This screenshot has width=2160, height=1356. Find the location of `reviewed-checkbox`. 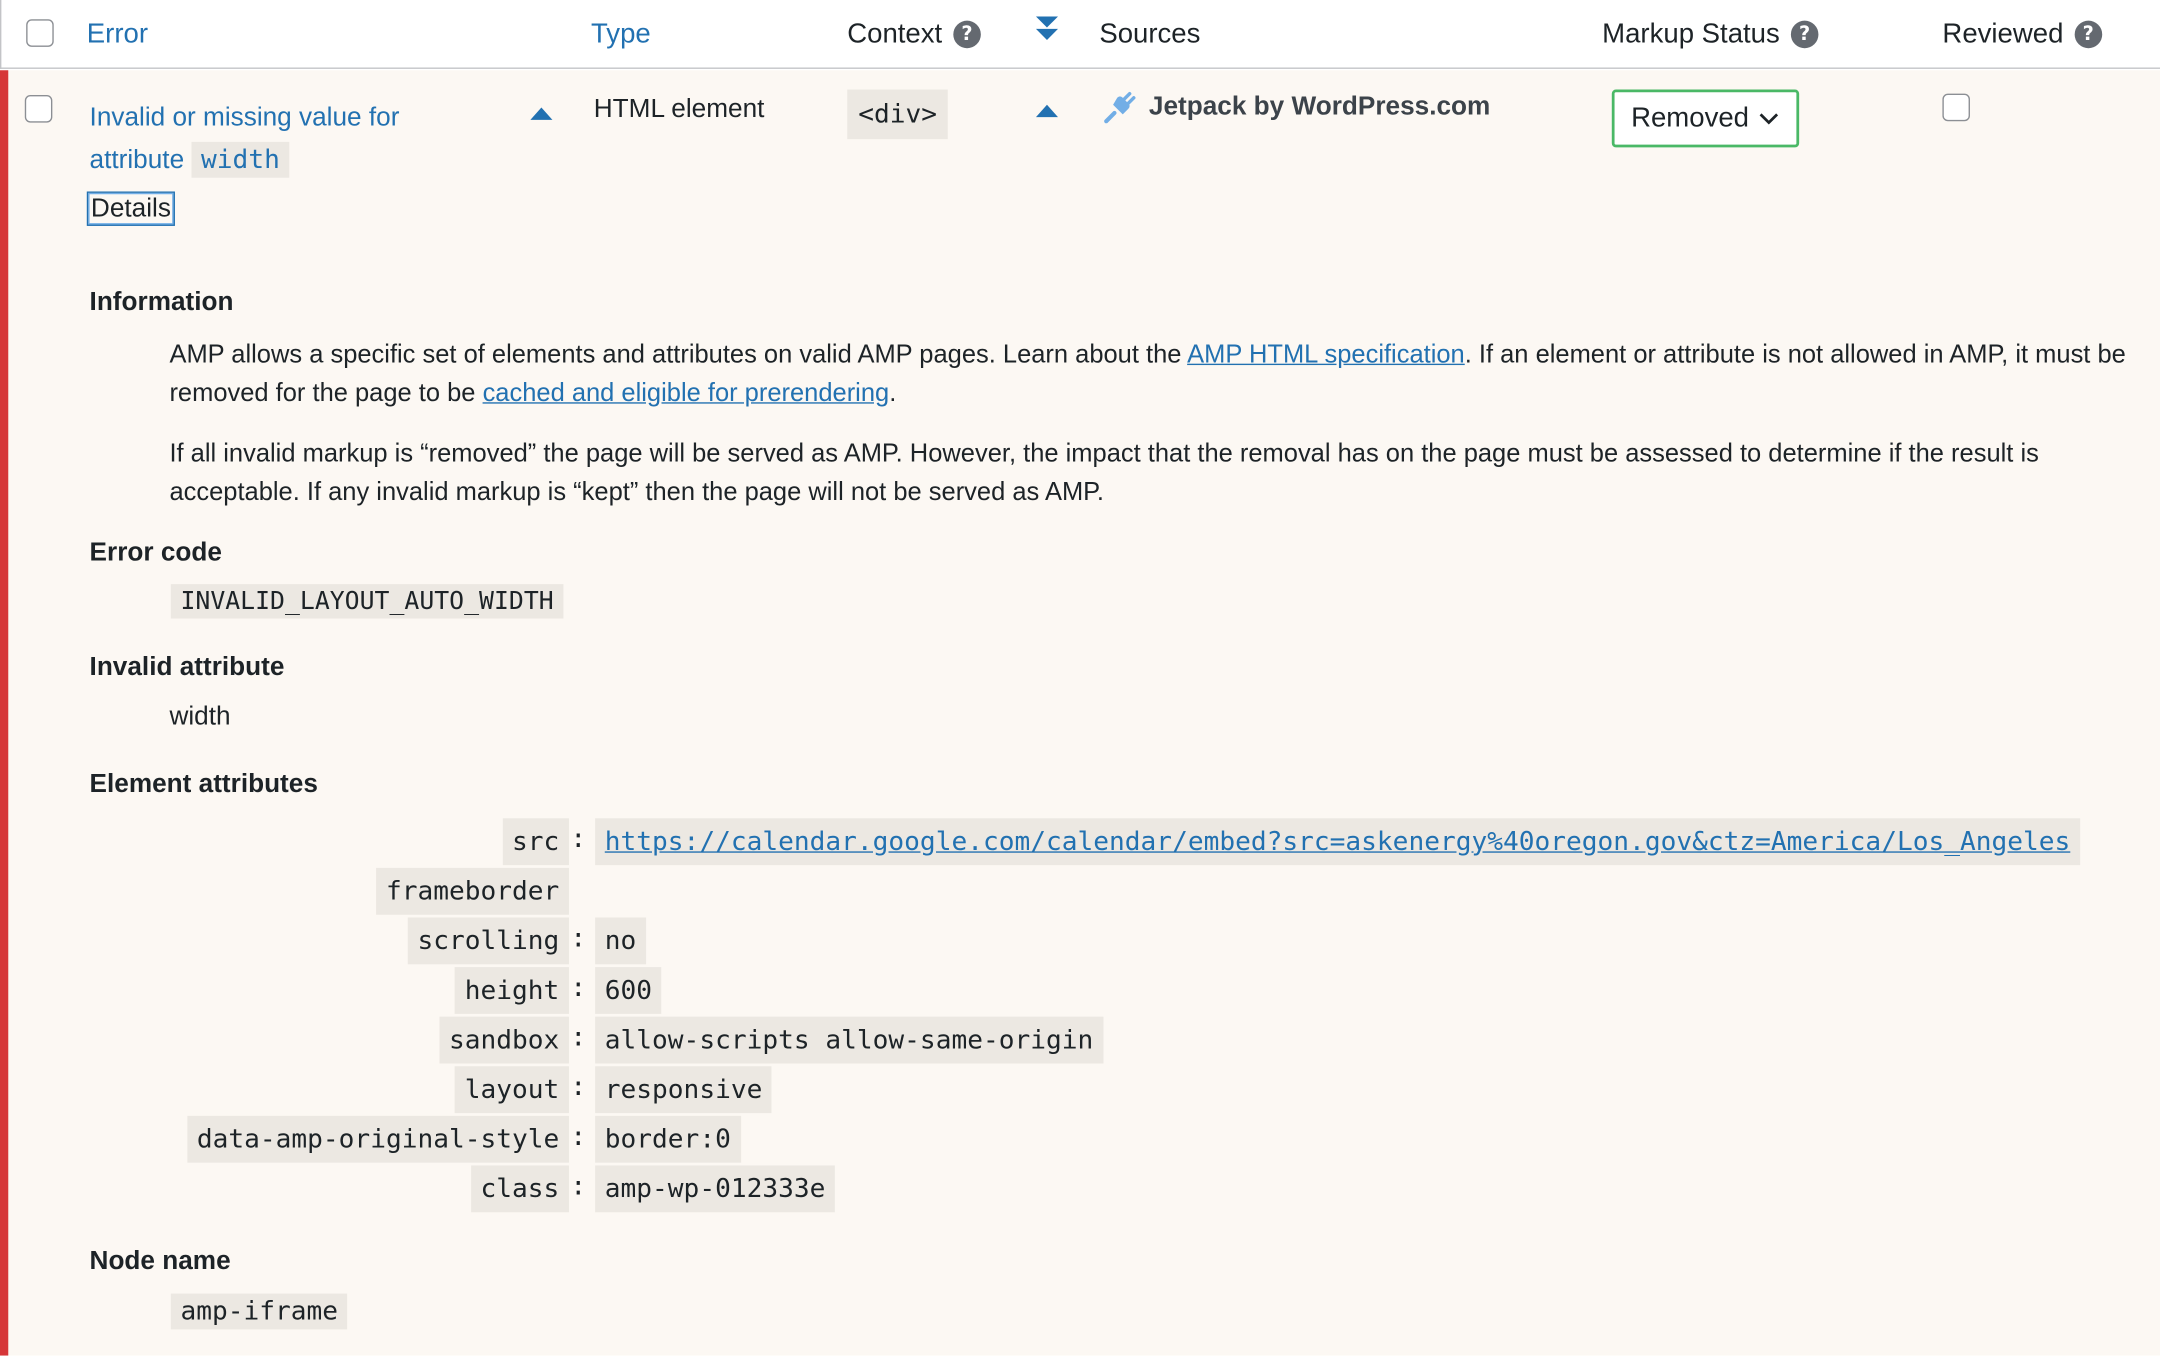

reviewed-checkbox is located at coordinates (1956, 107).